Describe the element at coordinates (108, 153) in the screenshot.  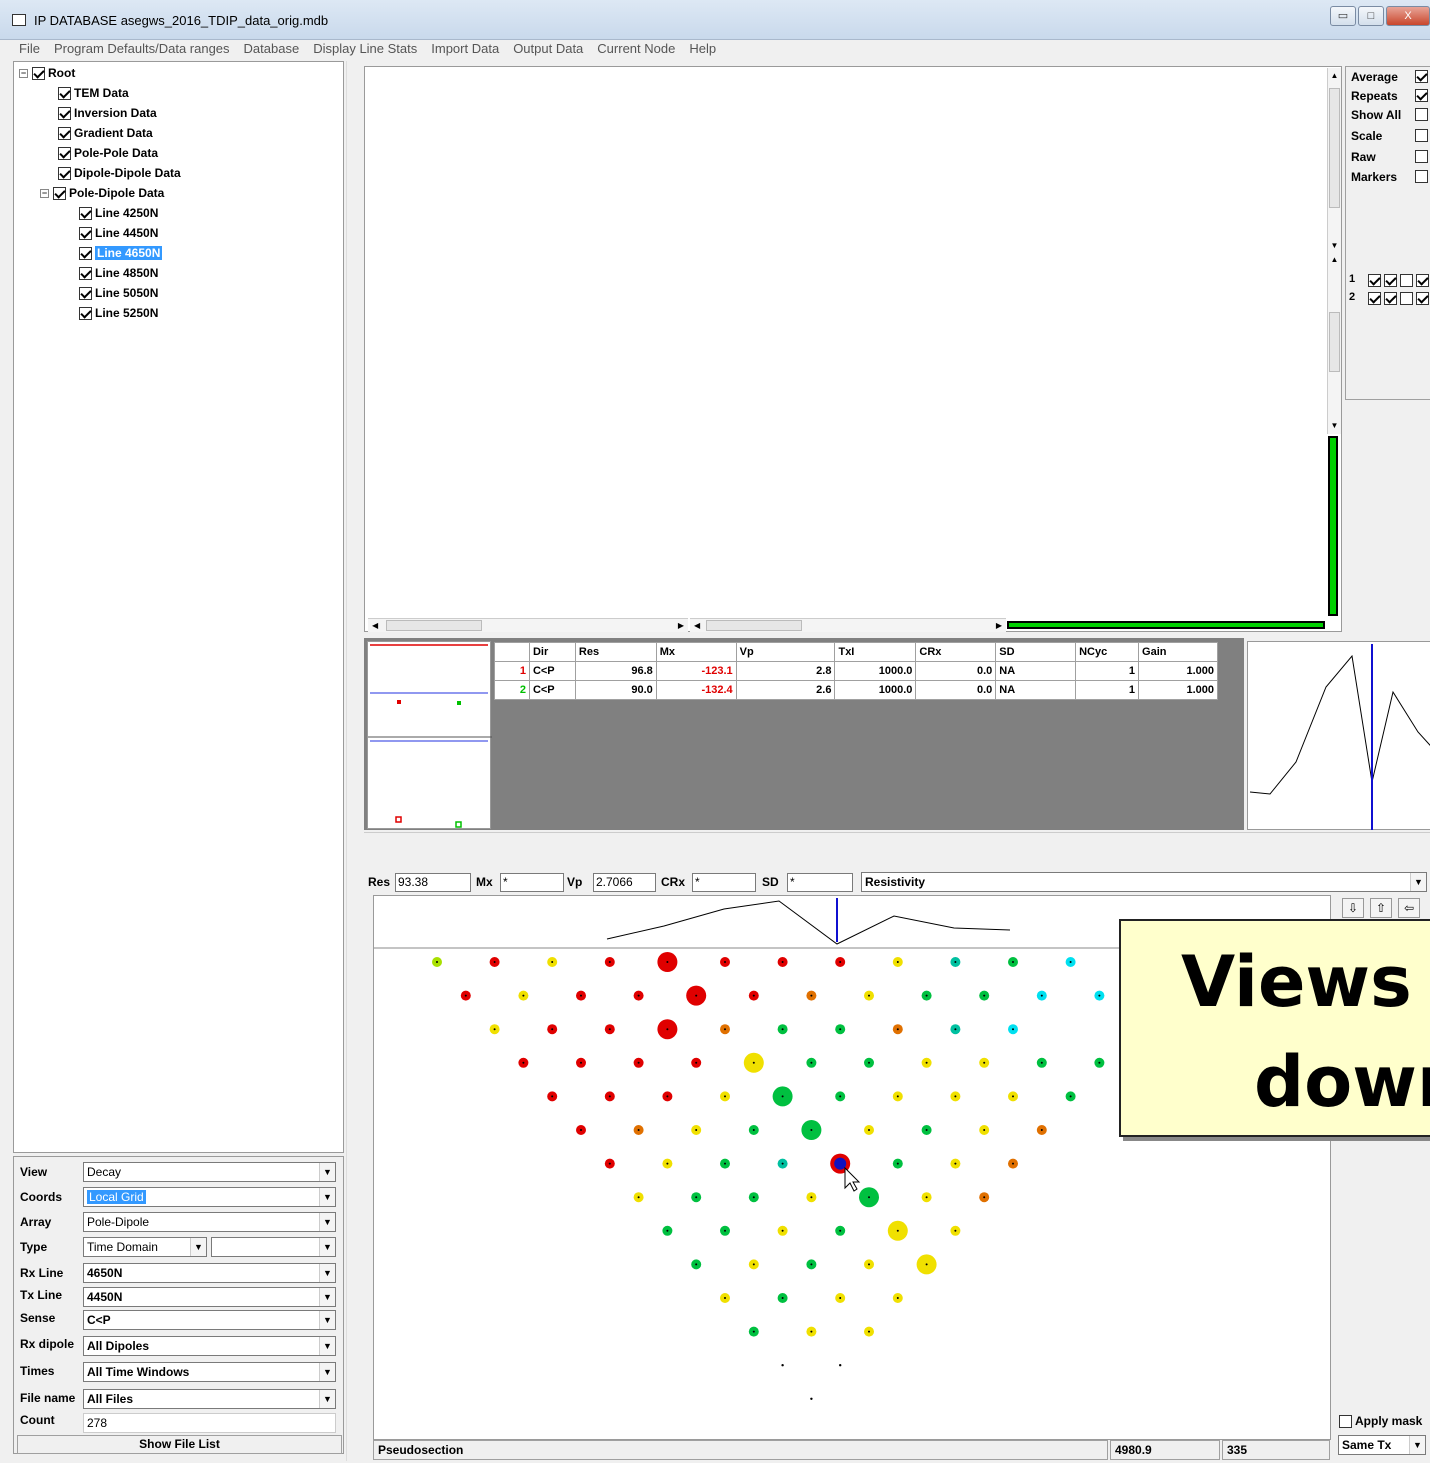
I see `tree-item-pole-pole: Pole-Pole Data` at that location.